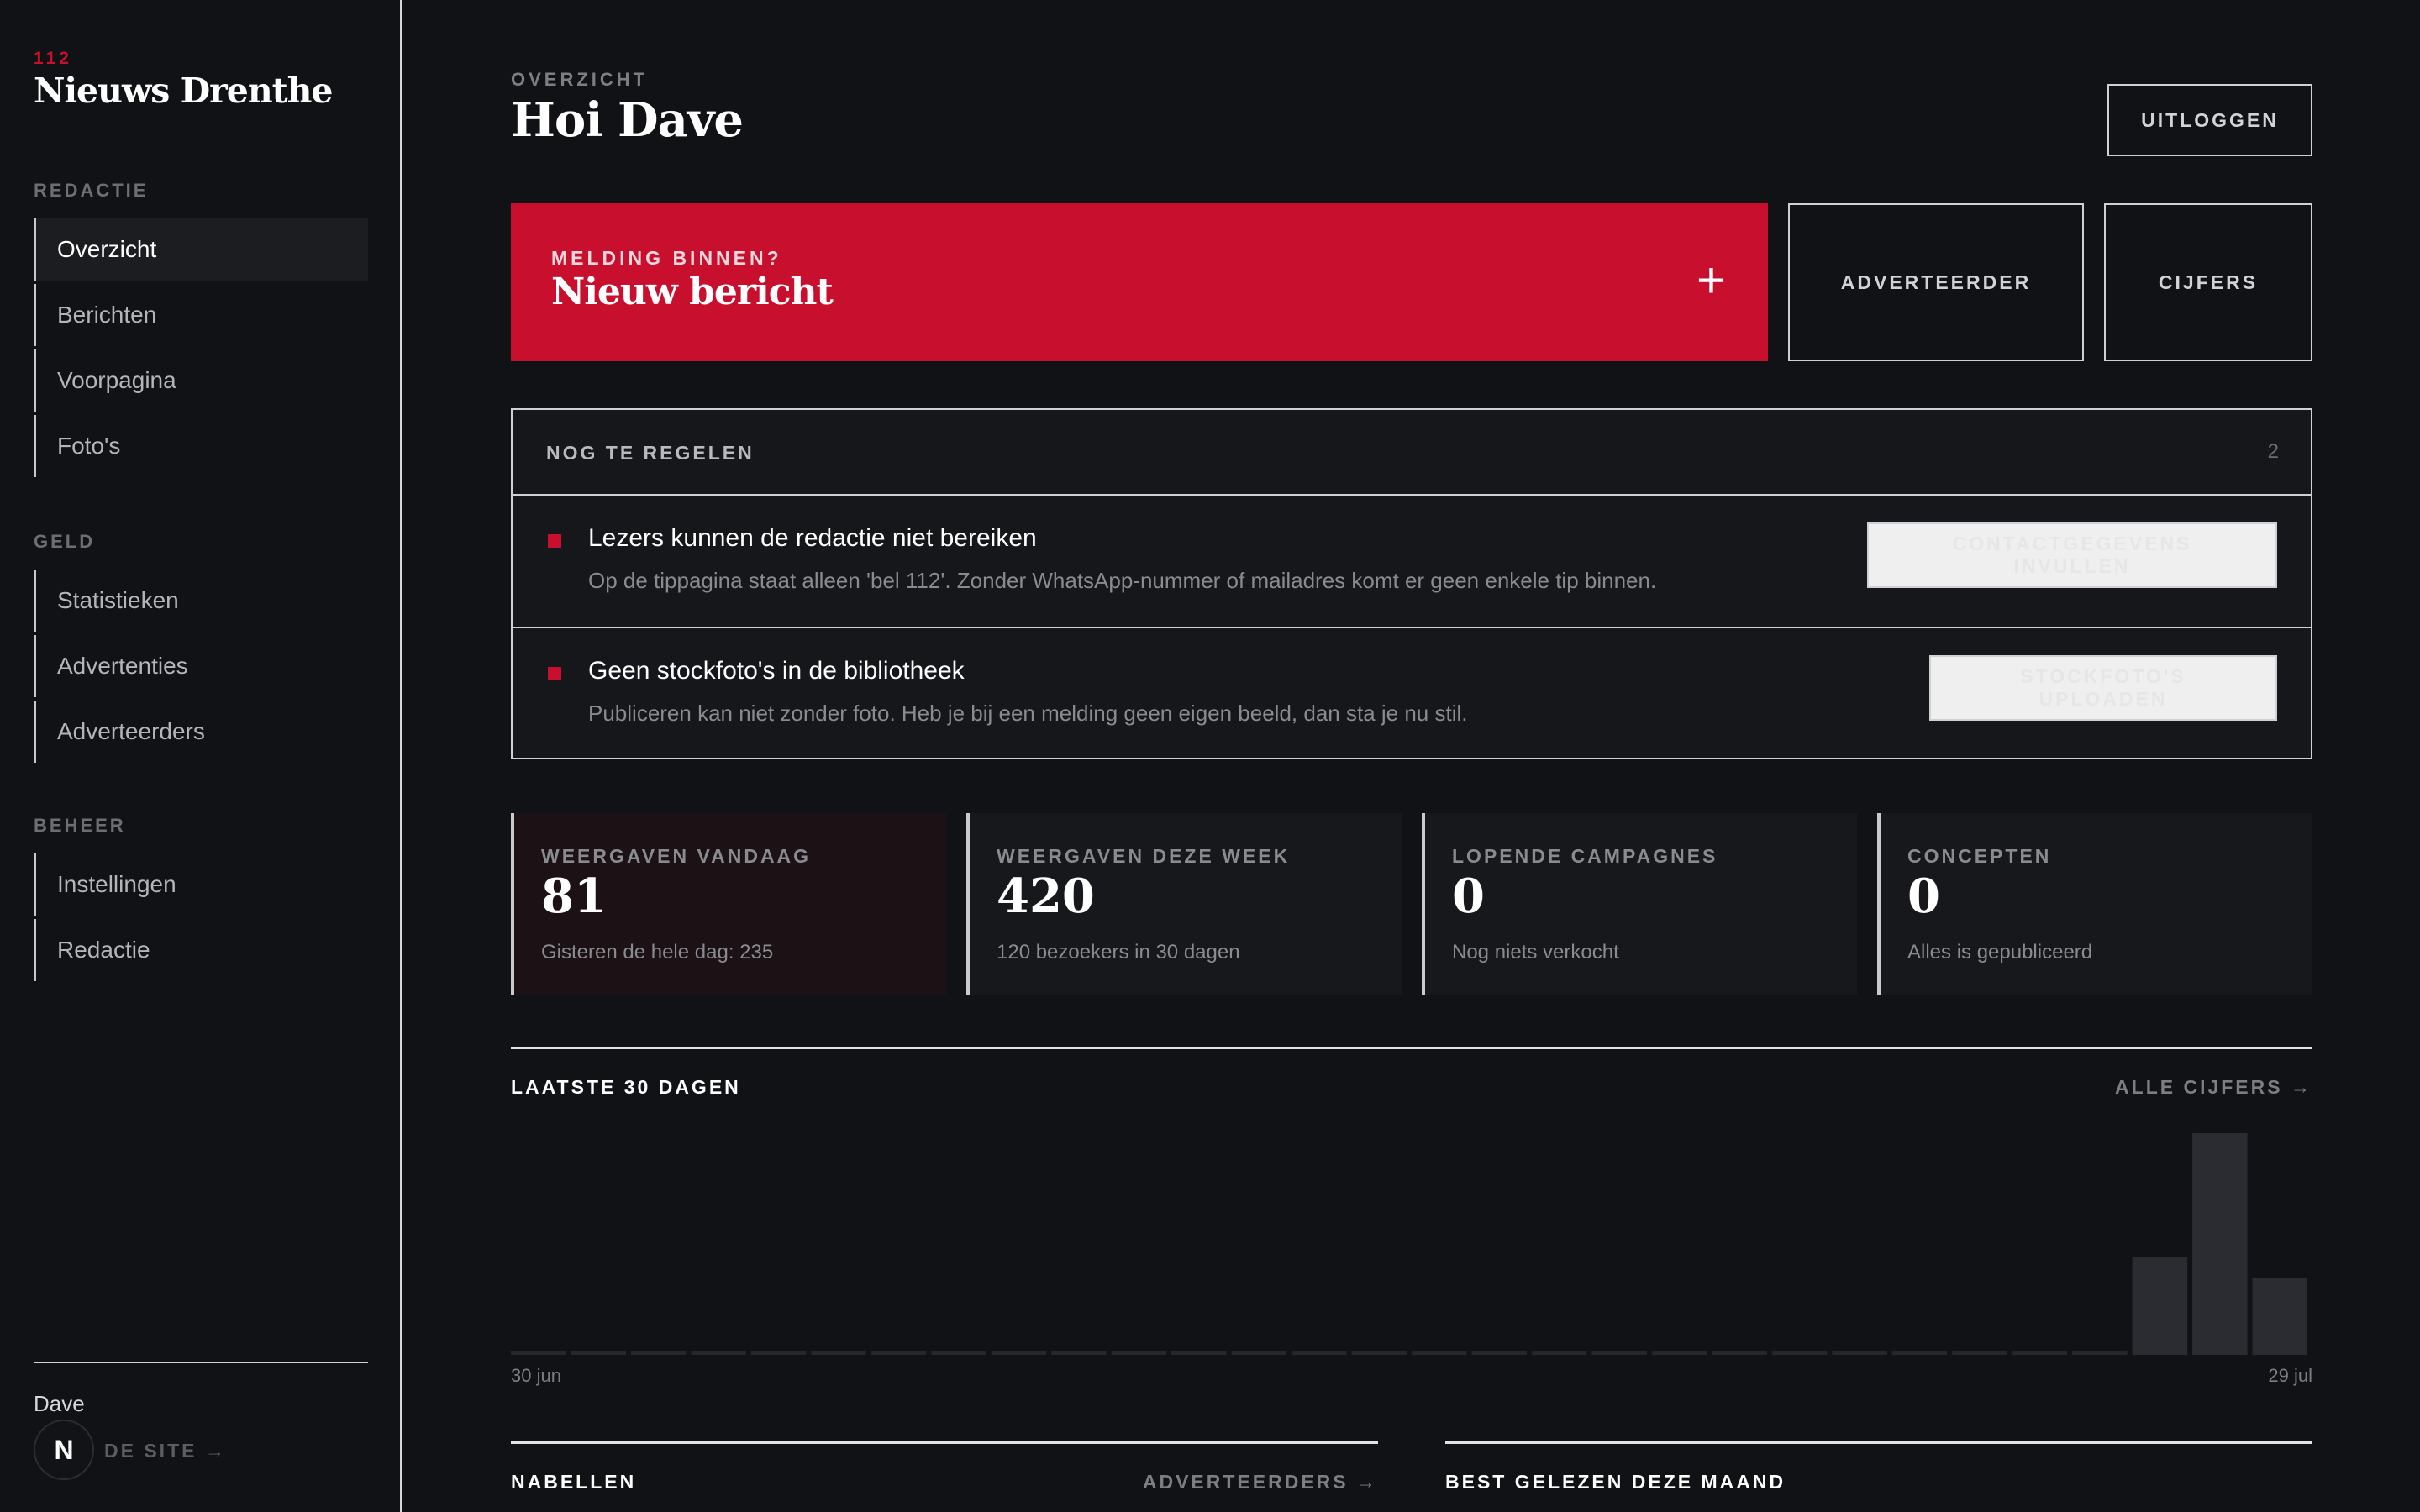 This screenshot has height=1512, width=2420. Describe the element at coordinates (2094, 904) in the screenshot. I see `stat-card-drafts: CONCEPTEN 0 Alles is gepubliceerd` at that location.